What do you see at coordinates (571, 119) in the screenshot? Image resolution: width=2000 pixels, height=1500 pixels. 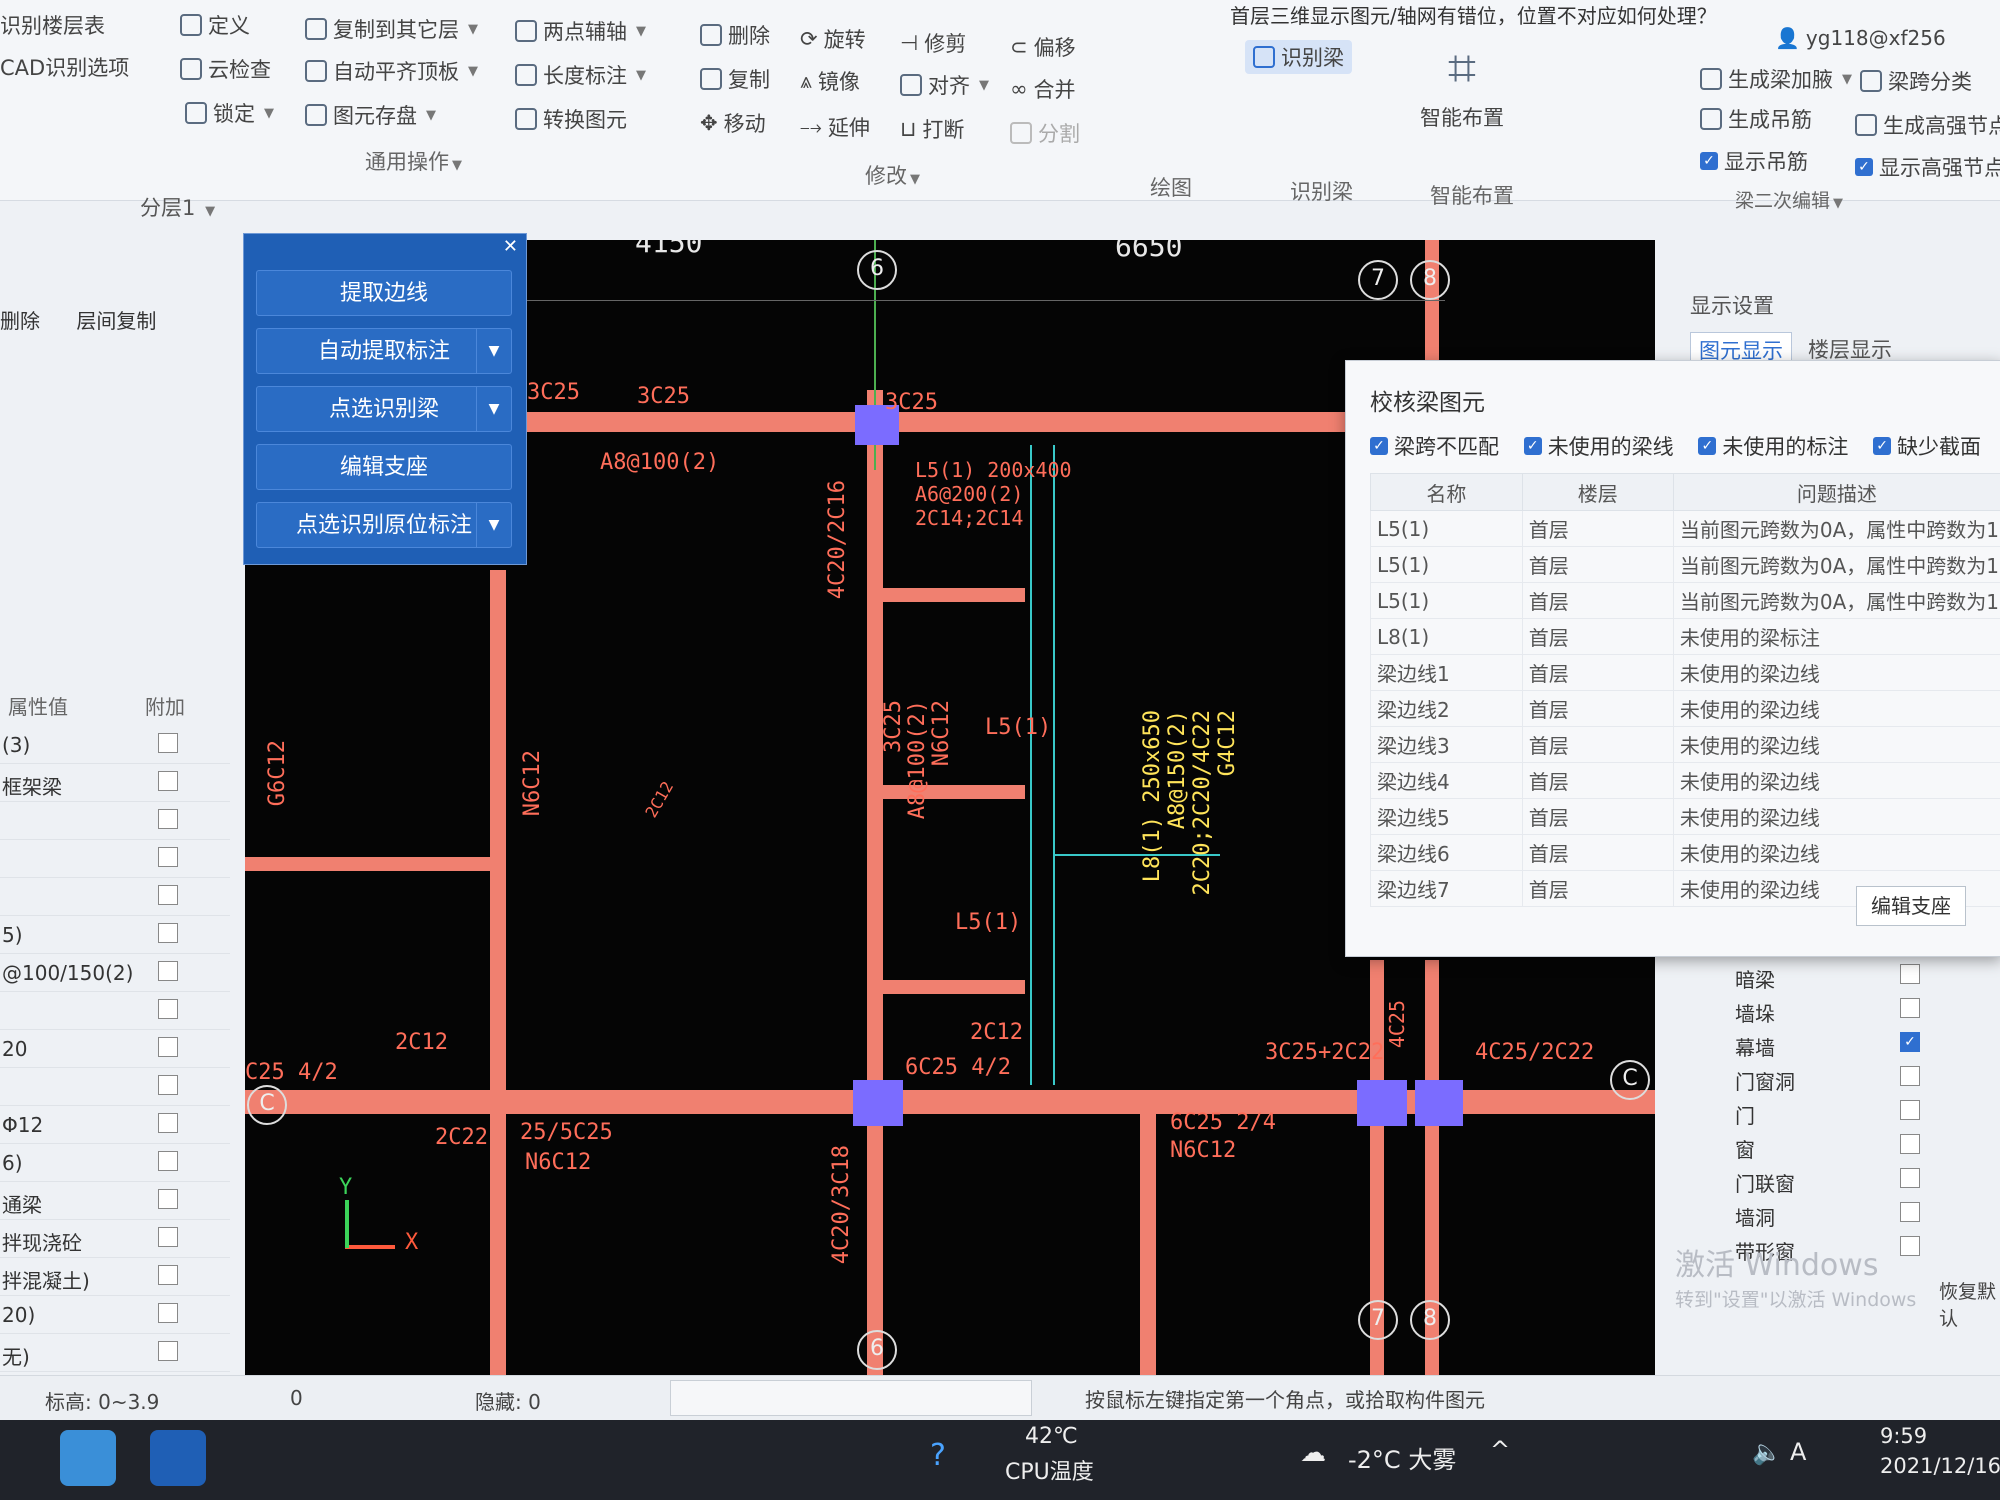 I see `convert-element-button: 转换图元` at bounding box center [571, 119].